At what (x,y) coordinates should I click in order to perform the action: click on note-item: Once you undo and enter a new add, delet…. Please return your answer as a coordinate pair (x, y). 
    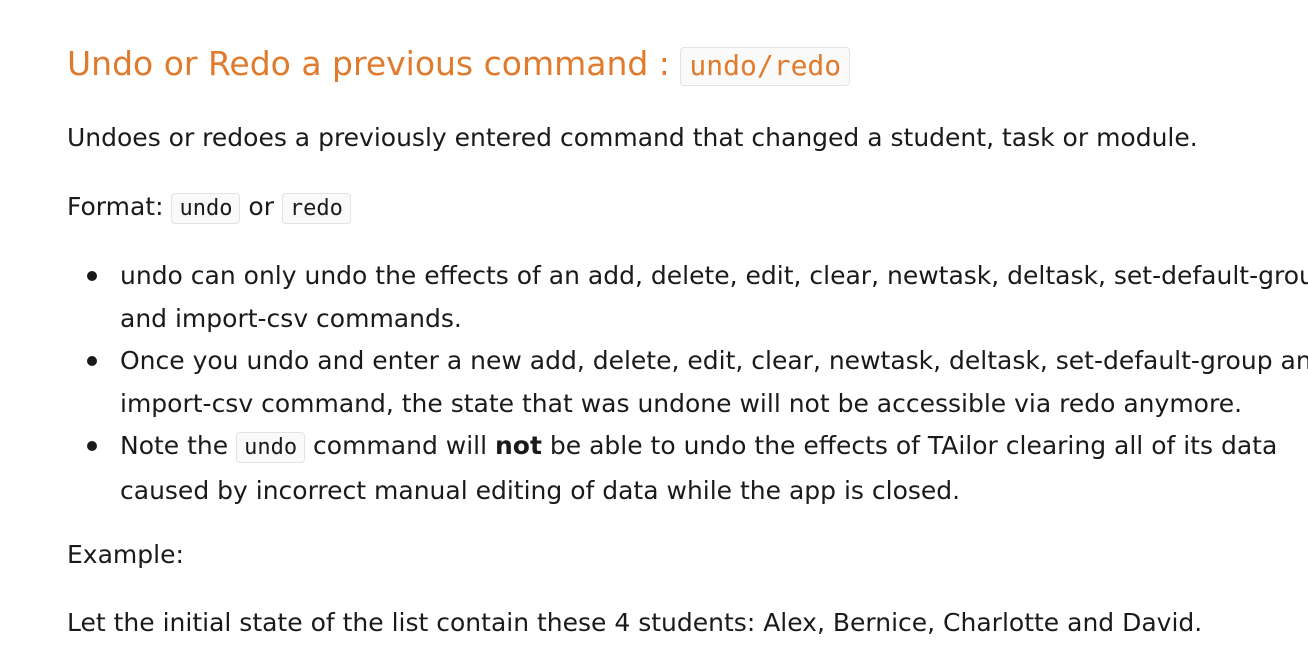
    Looking at the image, I should click on (697, 382).